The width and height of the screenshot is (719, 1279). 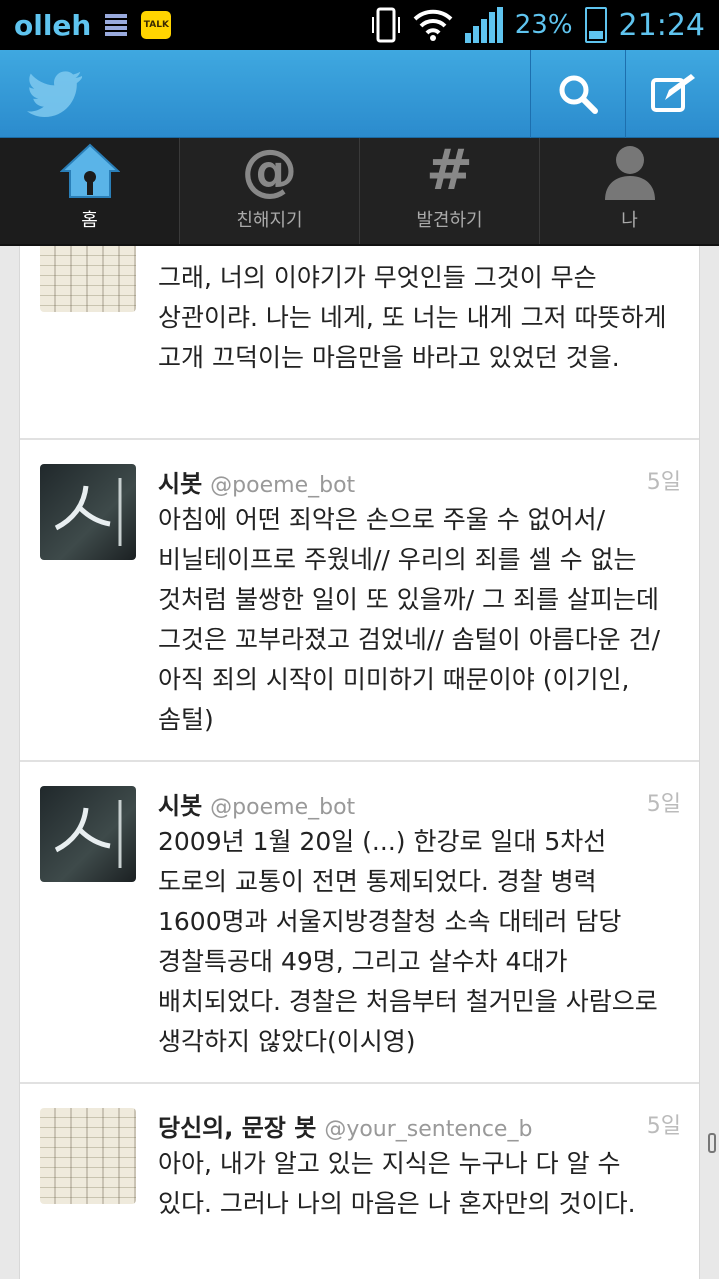 What do you see at coordinates (269, 170) in the screenshot?
I see `at-icon: @` at bounding box center [269, 170].